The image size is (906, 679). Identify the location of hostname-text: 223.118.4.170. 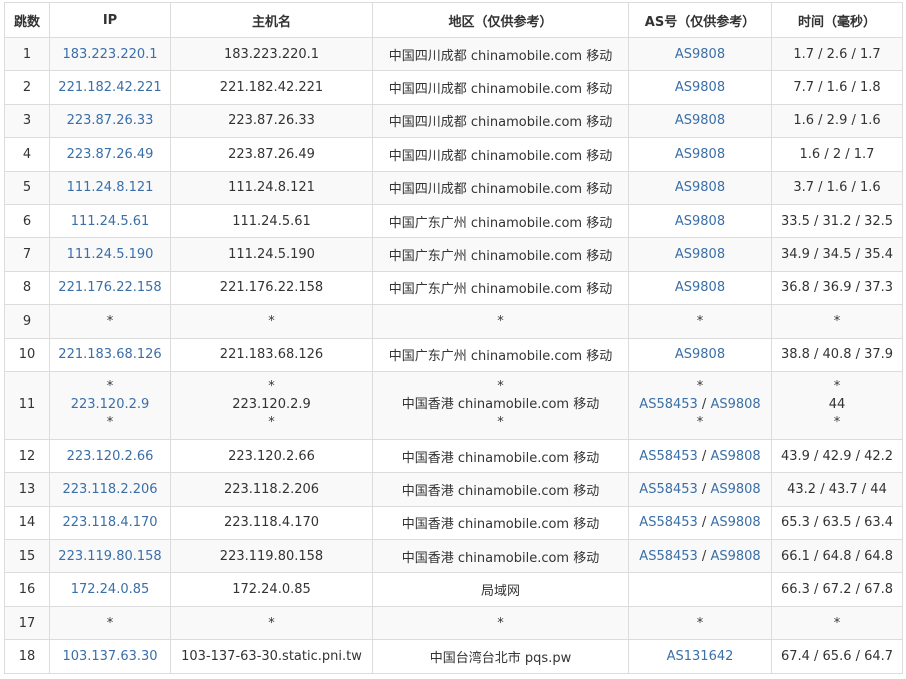
(271, 523).